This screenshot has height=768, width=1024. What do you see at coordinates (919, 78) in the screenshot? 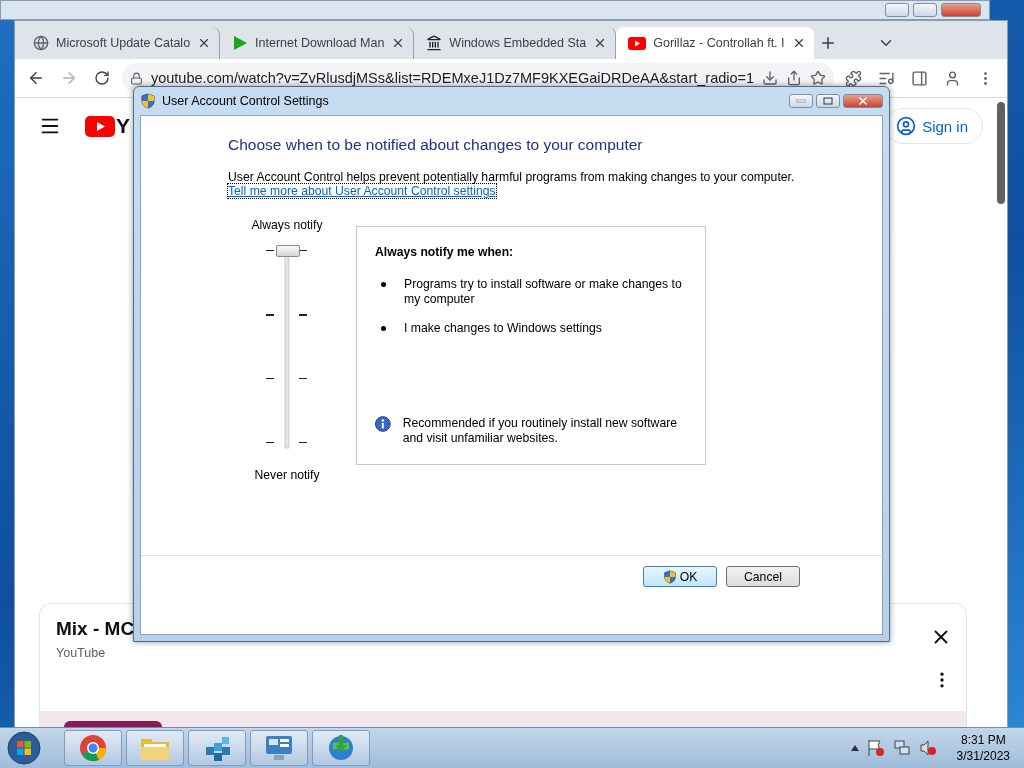
I see `side-panel-icon` at bounding box center [919, 78].